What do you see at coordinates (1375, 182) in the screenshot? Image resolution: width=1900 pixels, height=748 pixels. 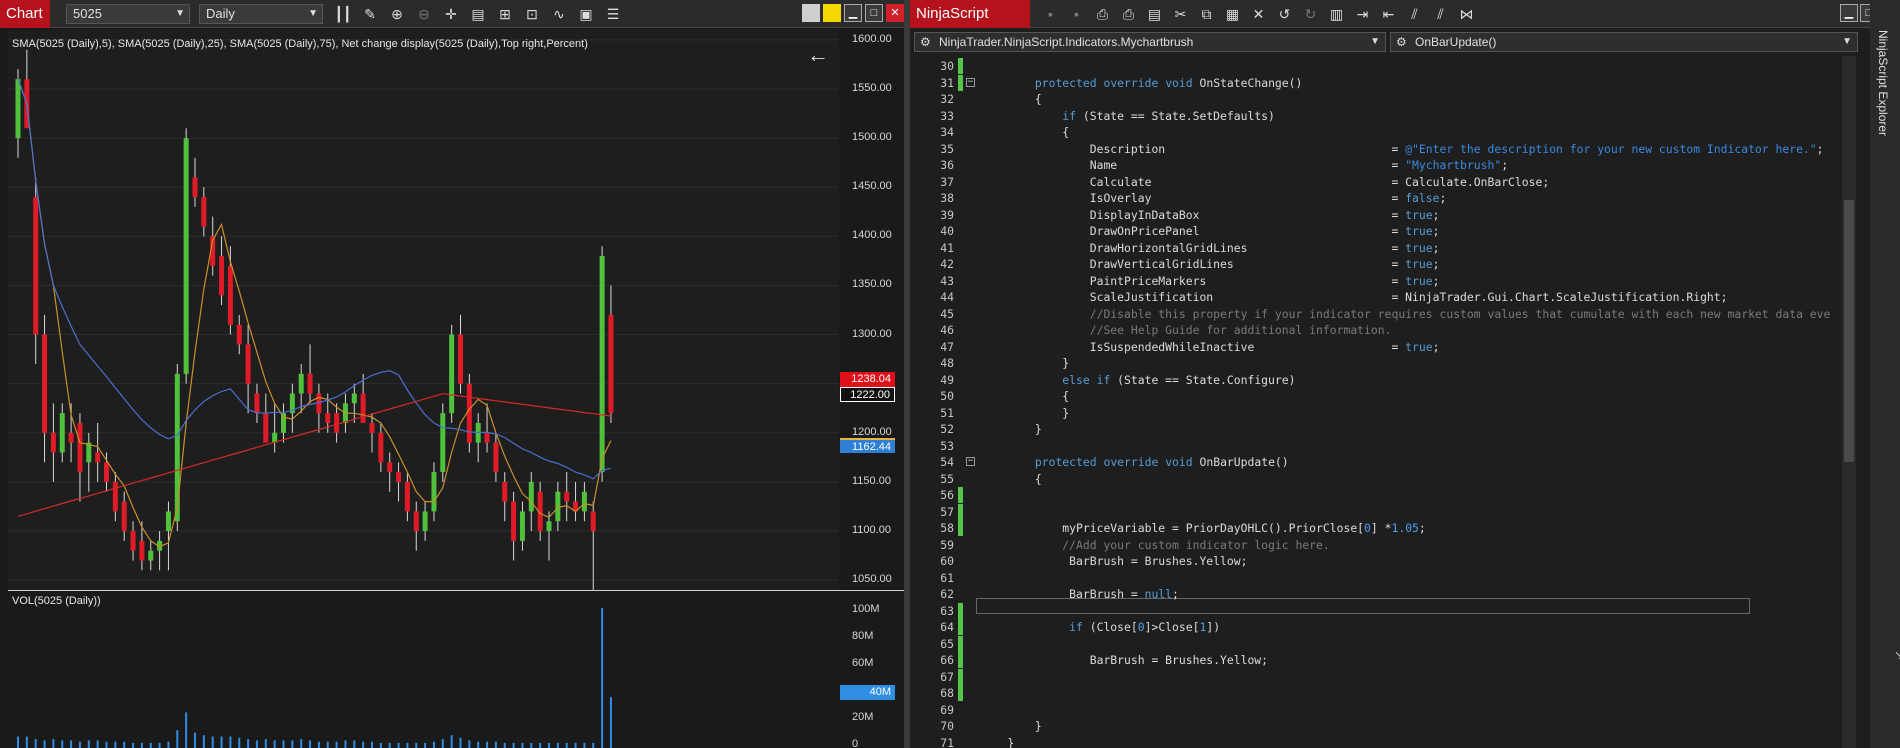 I see `code-line: 37 Calculate = Calculate.OnBarClose;` at bounding box center [1375, 182].